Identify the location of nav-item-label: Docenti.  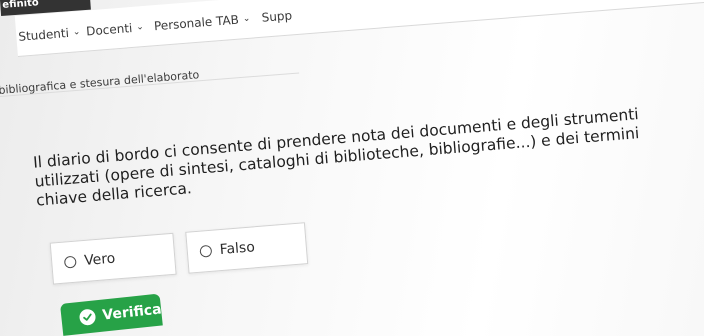
(109, 29).